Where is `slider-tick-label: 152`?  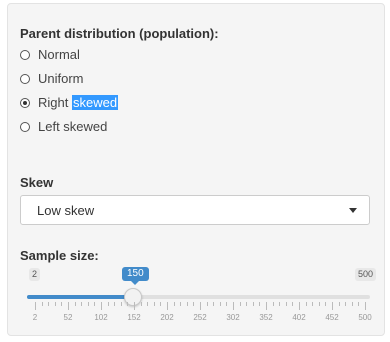 slider-tick-label: 152 is located at coordinates (134, 317).